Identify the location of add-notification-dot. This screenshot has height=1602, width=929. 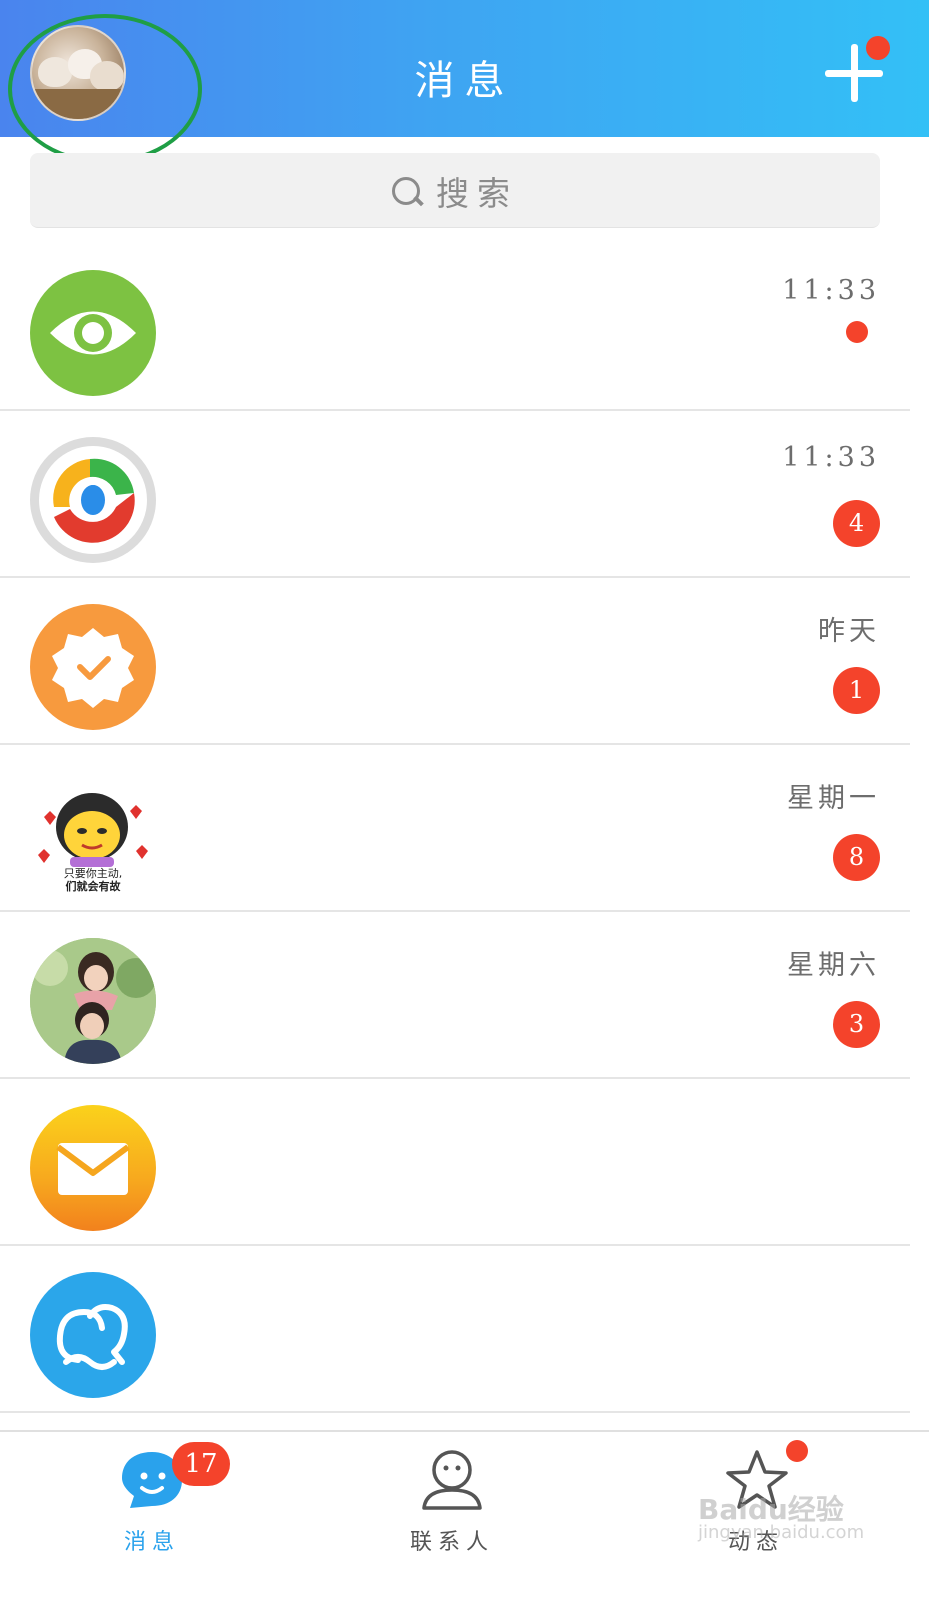
(878, 48).